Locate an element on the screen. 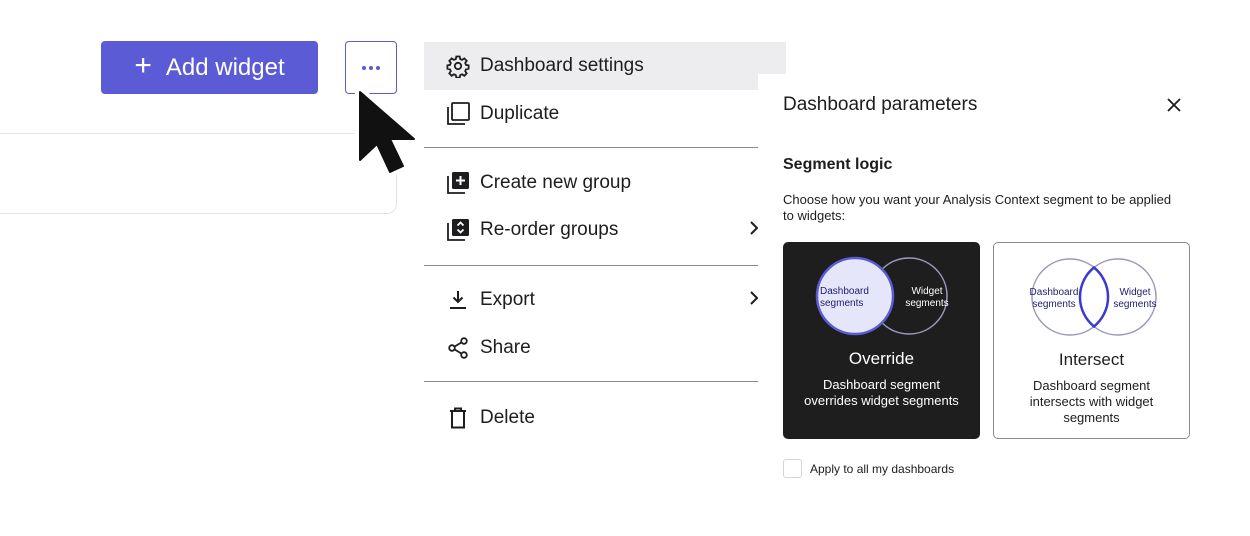  add-widget-label: Add widget is located at coordinates (225, 67).